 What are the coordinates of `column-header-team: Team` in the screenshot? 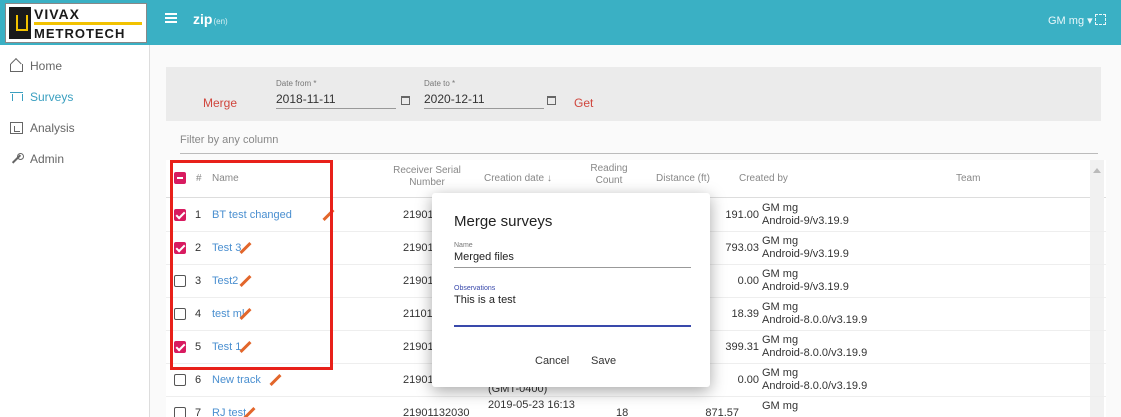 It's located at (968, 179).